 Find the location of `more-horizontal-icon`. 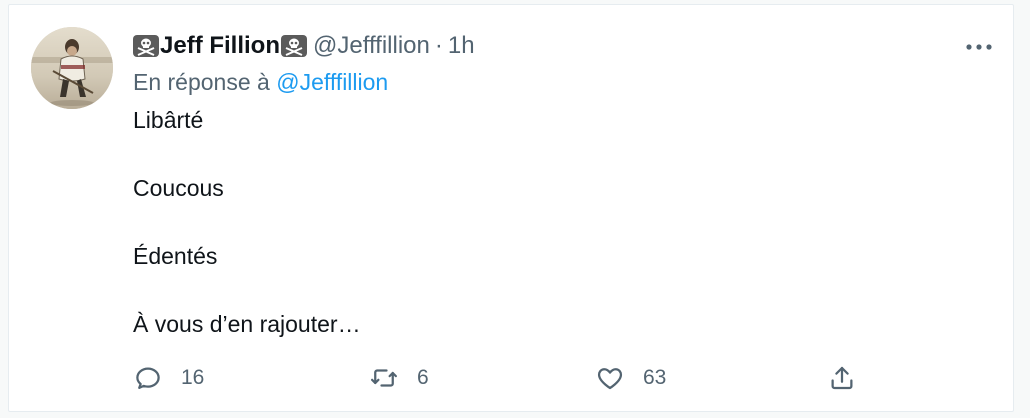

more-horizontal-icon is located at coordinates (979, 47).